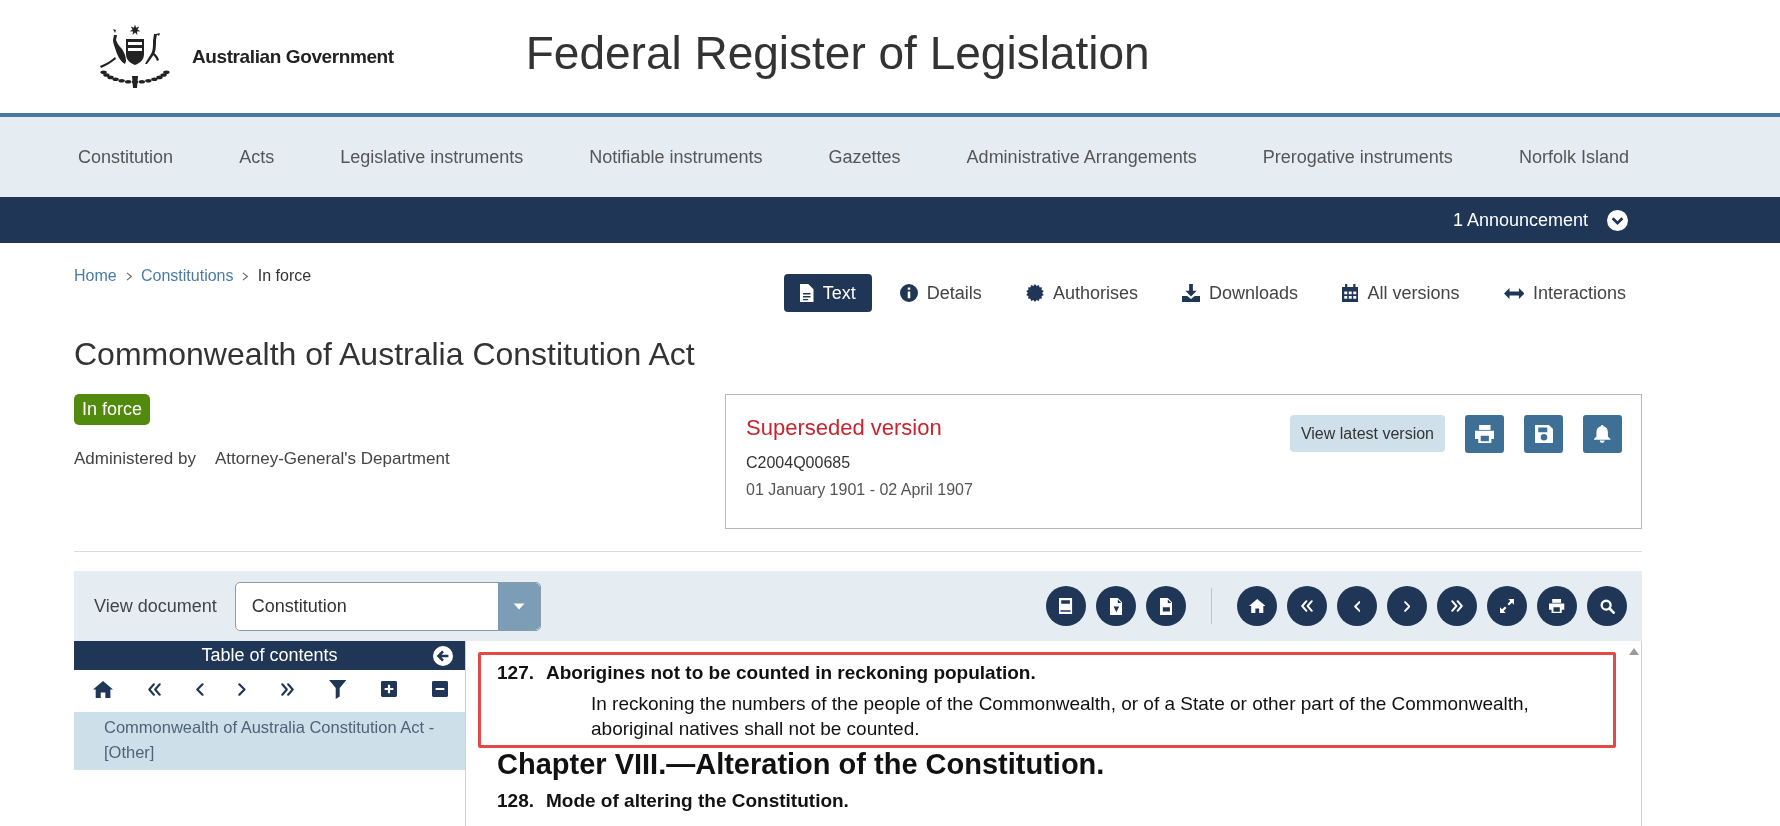  I want to click on breadcrumb-current: In force, so click(284, 276).